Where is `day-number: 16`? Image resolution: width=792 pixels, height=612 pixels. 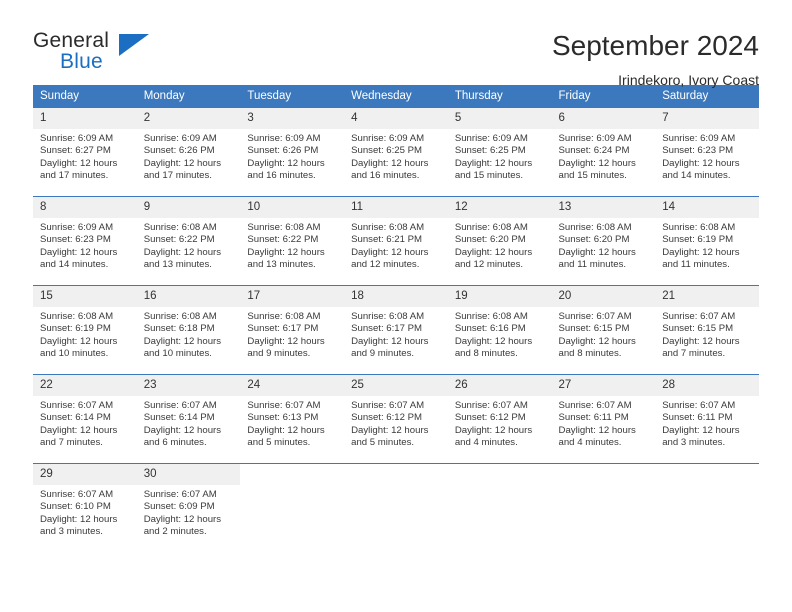
day-number: 16 is located at coordinates (188, 296).